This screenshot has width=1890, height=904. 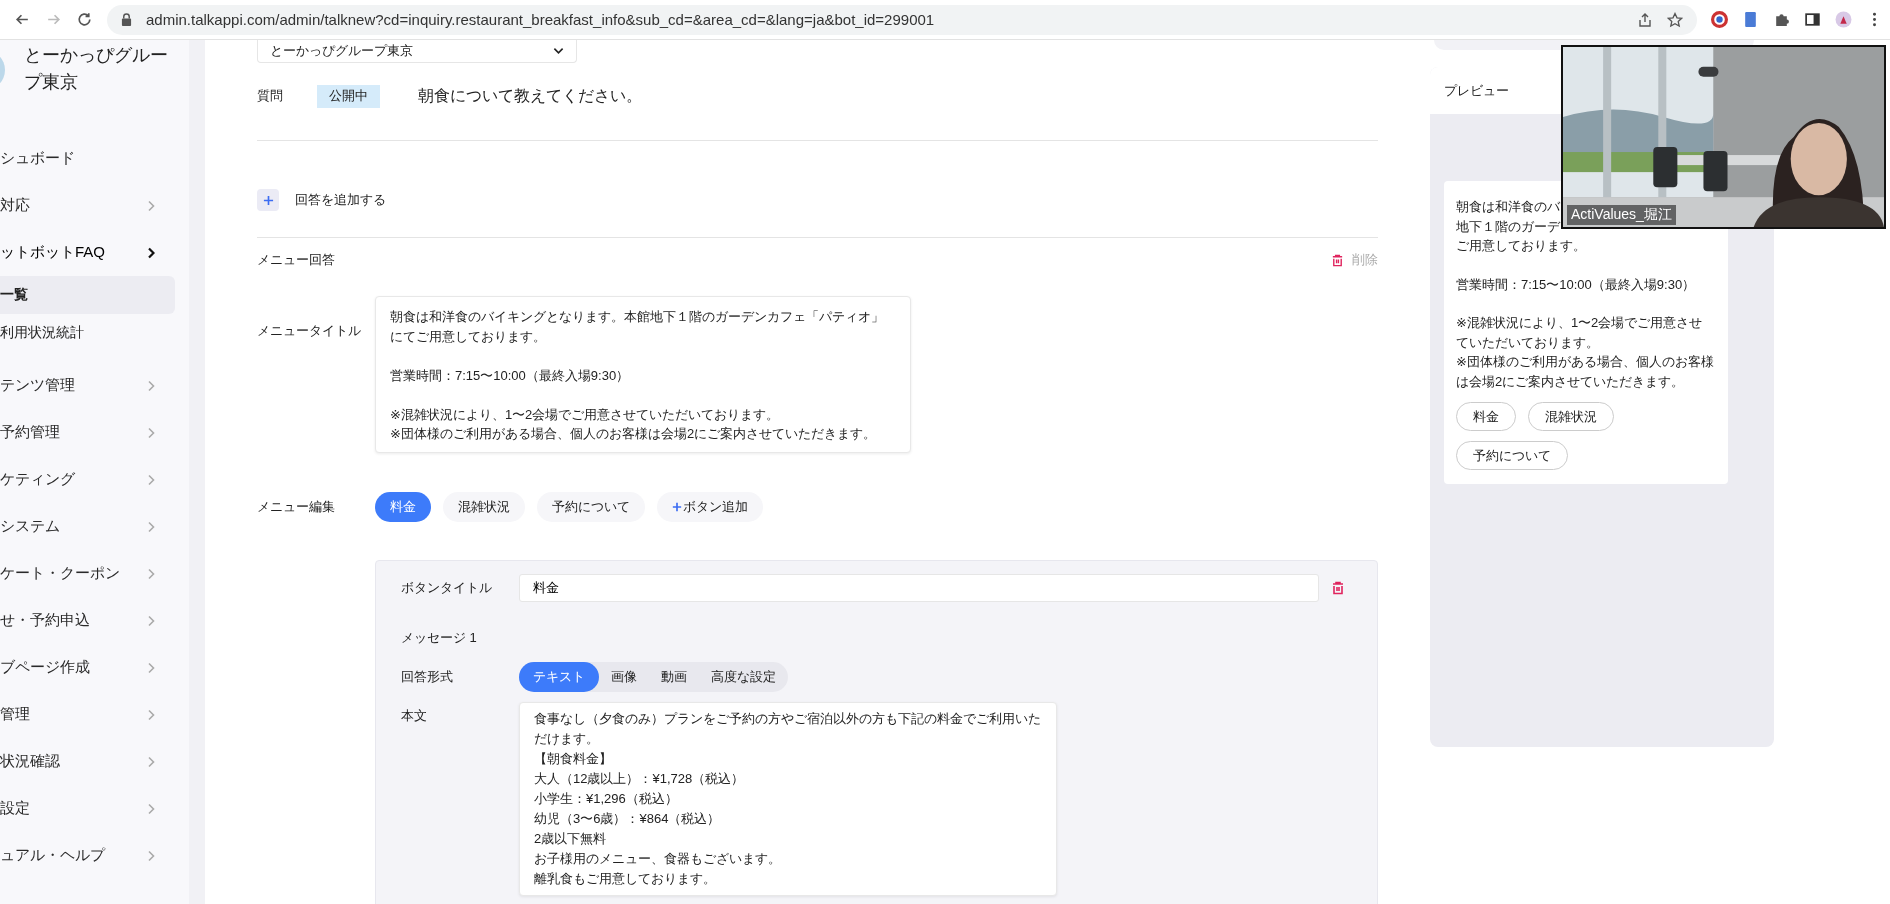 What do you see at coordinates (417, 51) in the screenshot?
I see `office-select: とーかっぴグループ東京` at bounding box center [417, 51].